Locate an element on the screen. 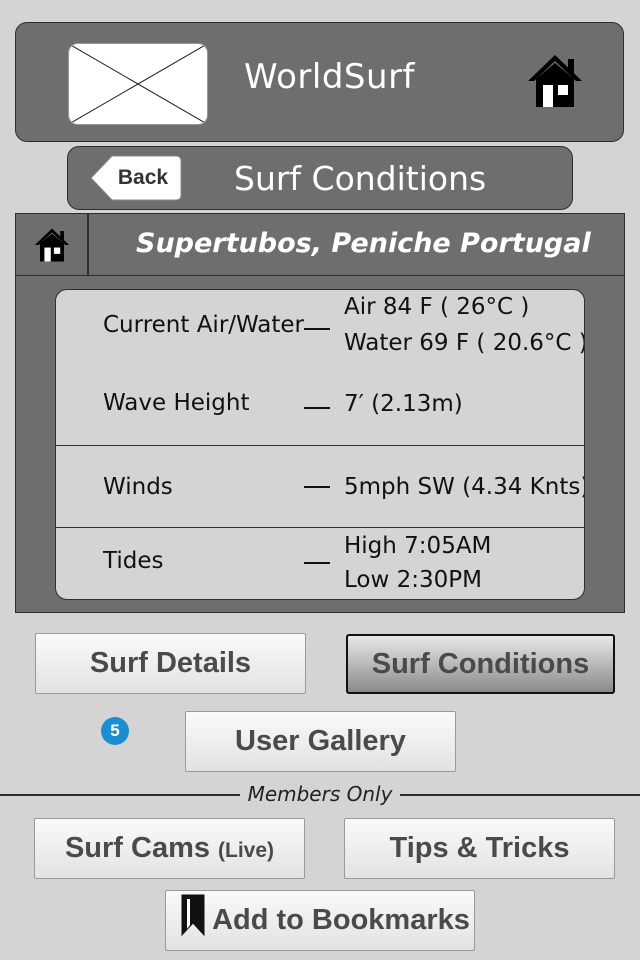 This screenshot has height=960, width=640. winds-label: Winds is located at coordinates (138, 487).